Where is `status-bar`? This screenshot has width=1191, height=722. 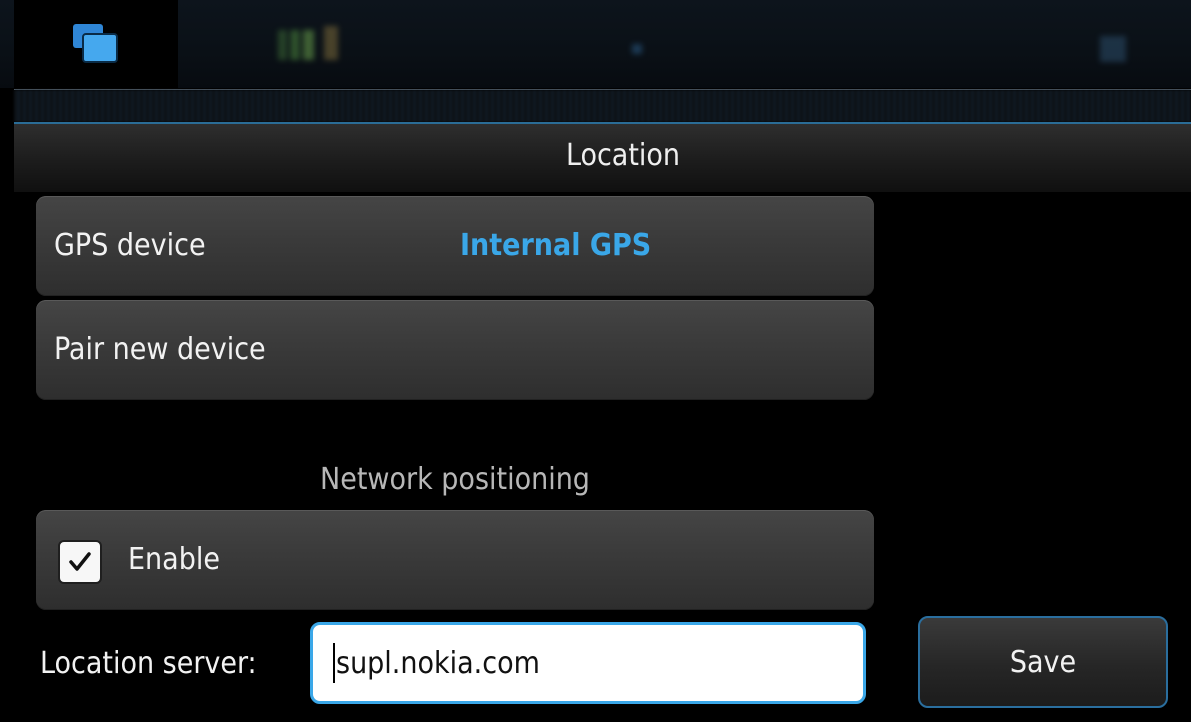 status-bar is located at coordinates (595, 44).